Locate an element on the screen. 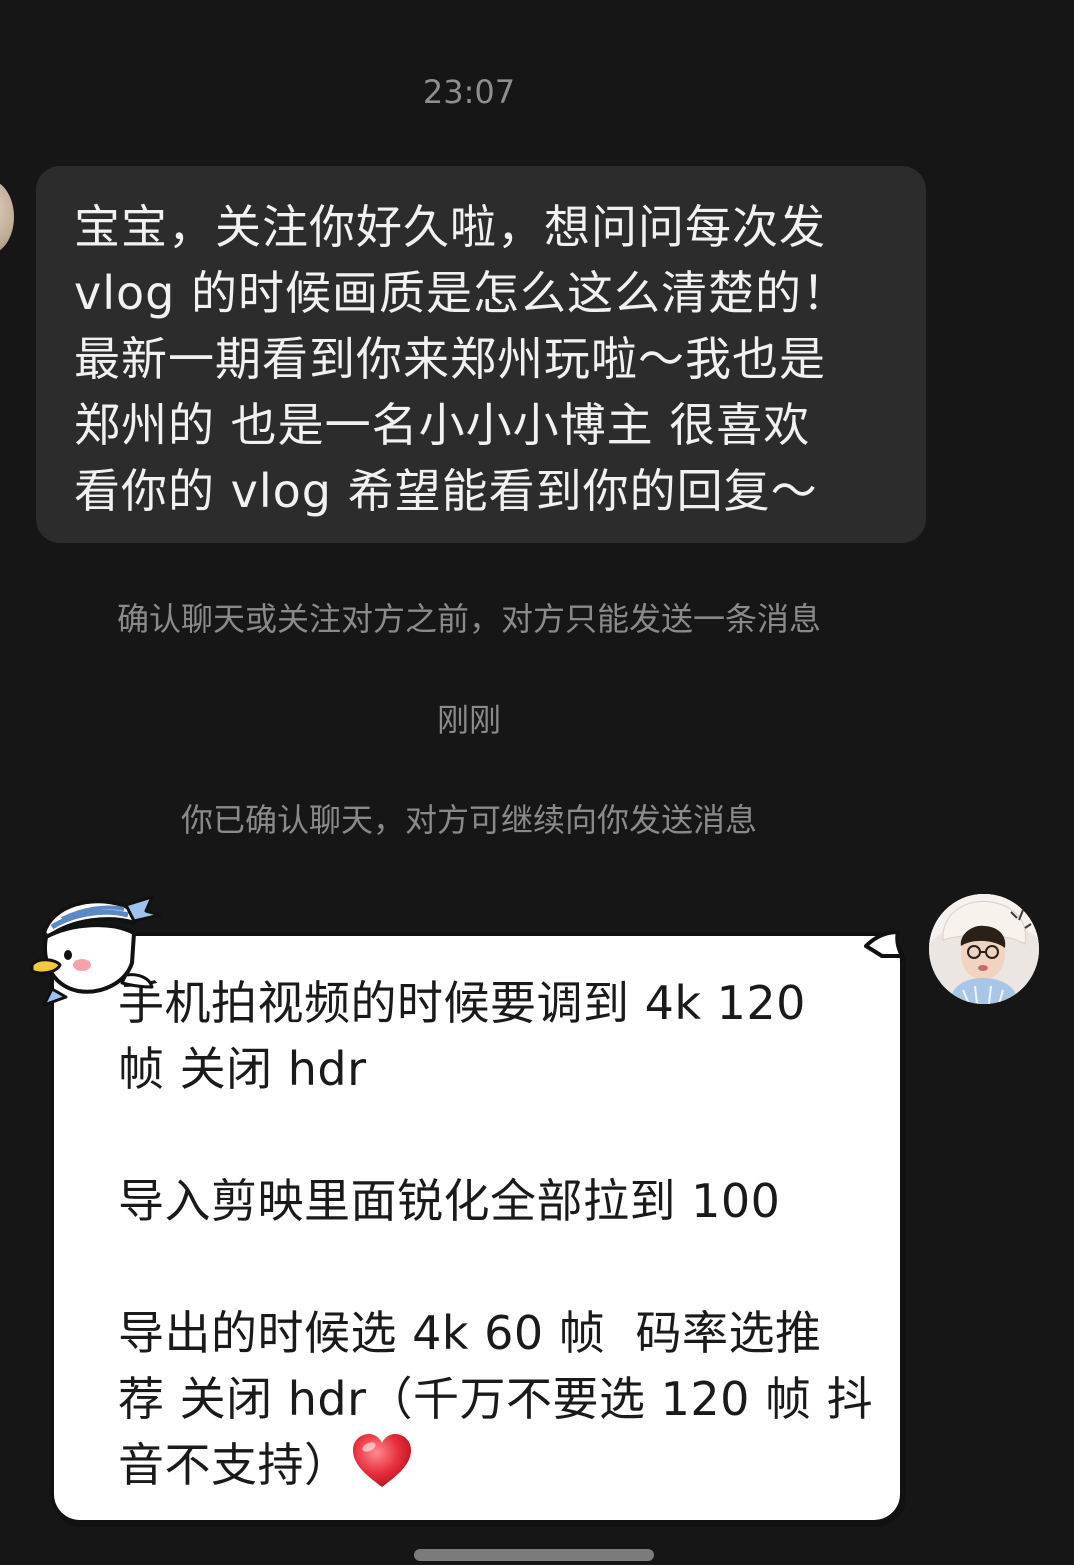 The width and height of the screenshot is (1074, 1565). home-indicator is located at coordinates (534, 1555).